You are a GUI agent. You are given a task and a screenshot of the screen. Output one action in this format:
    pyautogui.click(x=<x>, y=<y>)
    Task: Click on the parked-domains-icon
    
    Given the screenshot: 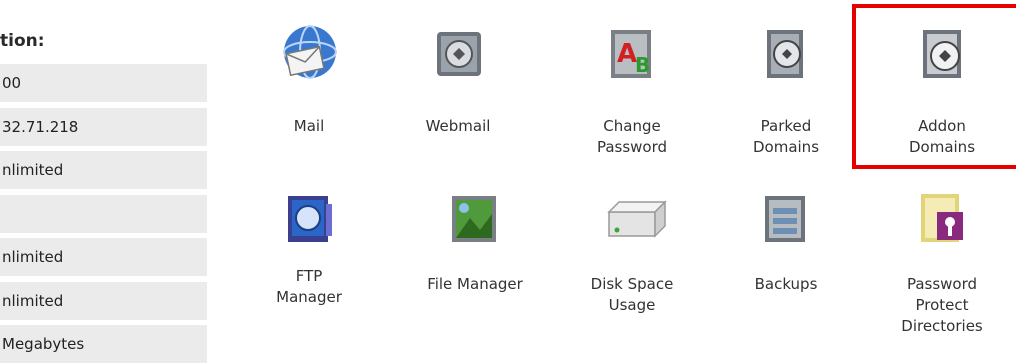 What is the action you would take?
    pyautogui.click(x=785, y=54)
    